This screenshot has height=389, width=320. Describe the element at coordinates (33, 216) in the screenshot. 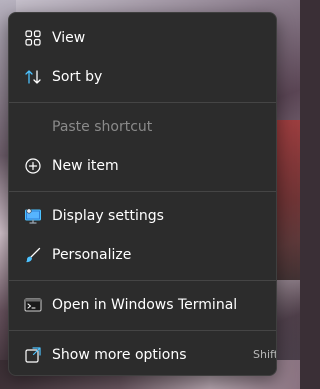

I see `monitor-icon` at that location.